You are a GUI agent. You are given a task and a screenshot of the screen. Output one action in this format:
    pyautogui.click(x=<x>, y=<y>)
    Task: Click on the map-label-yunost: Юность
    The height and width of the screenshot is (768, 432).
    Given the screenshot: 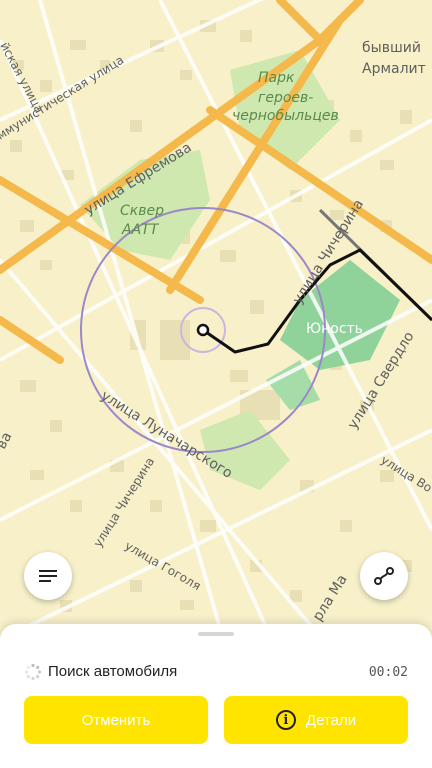 What is the action you would take?
    pyautogui.click(x=334, y=329)
    